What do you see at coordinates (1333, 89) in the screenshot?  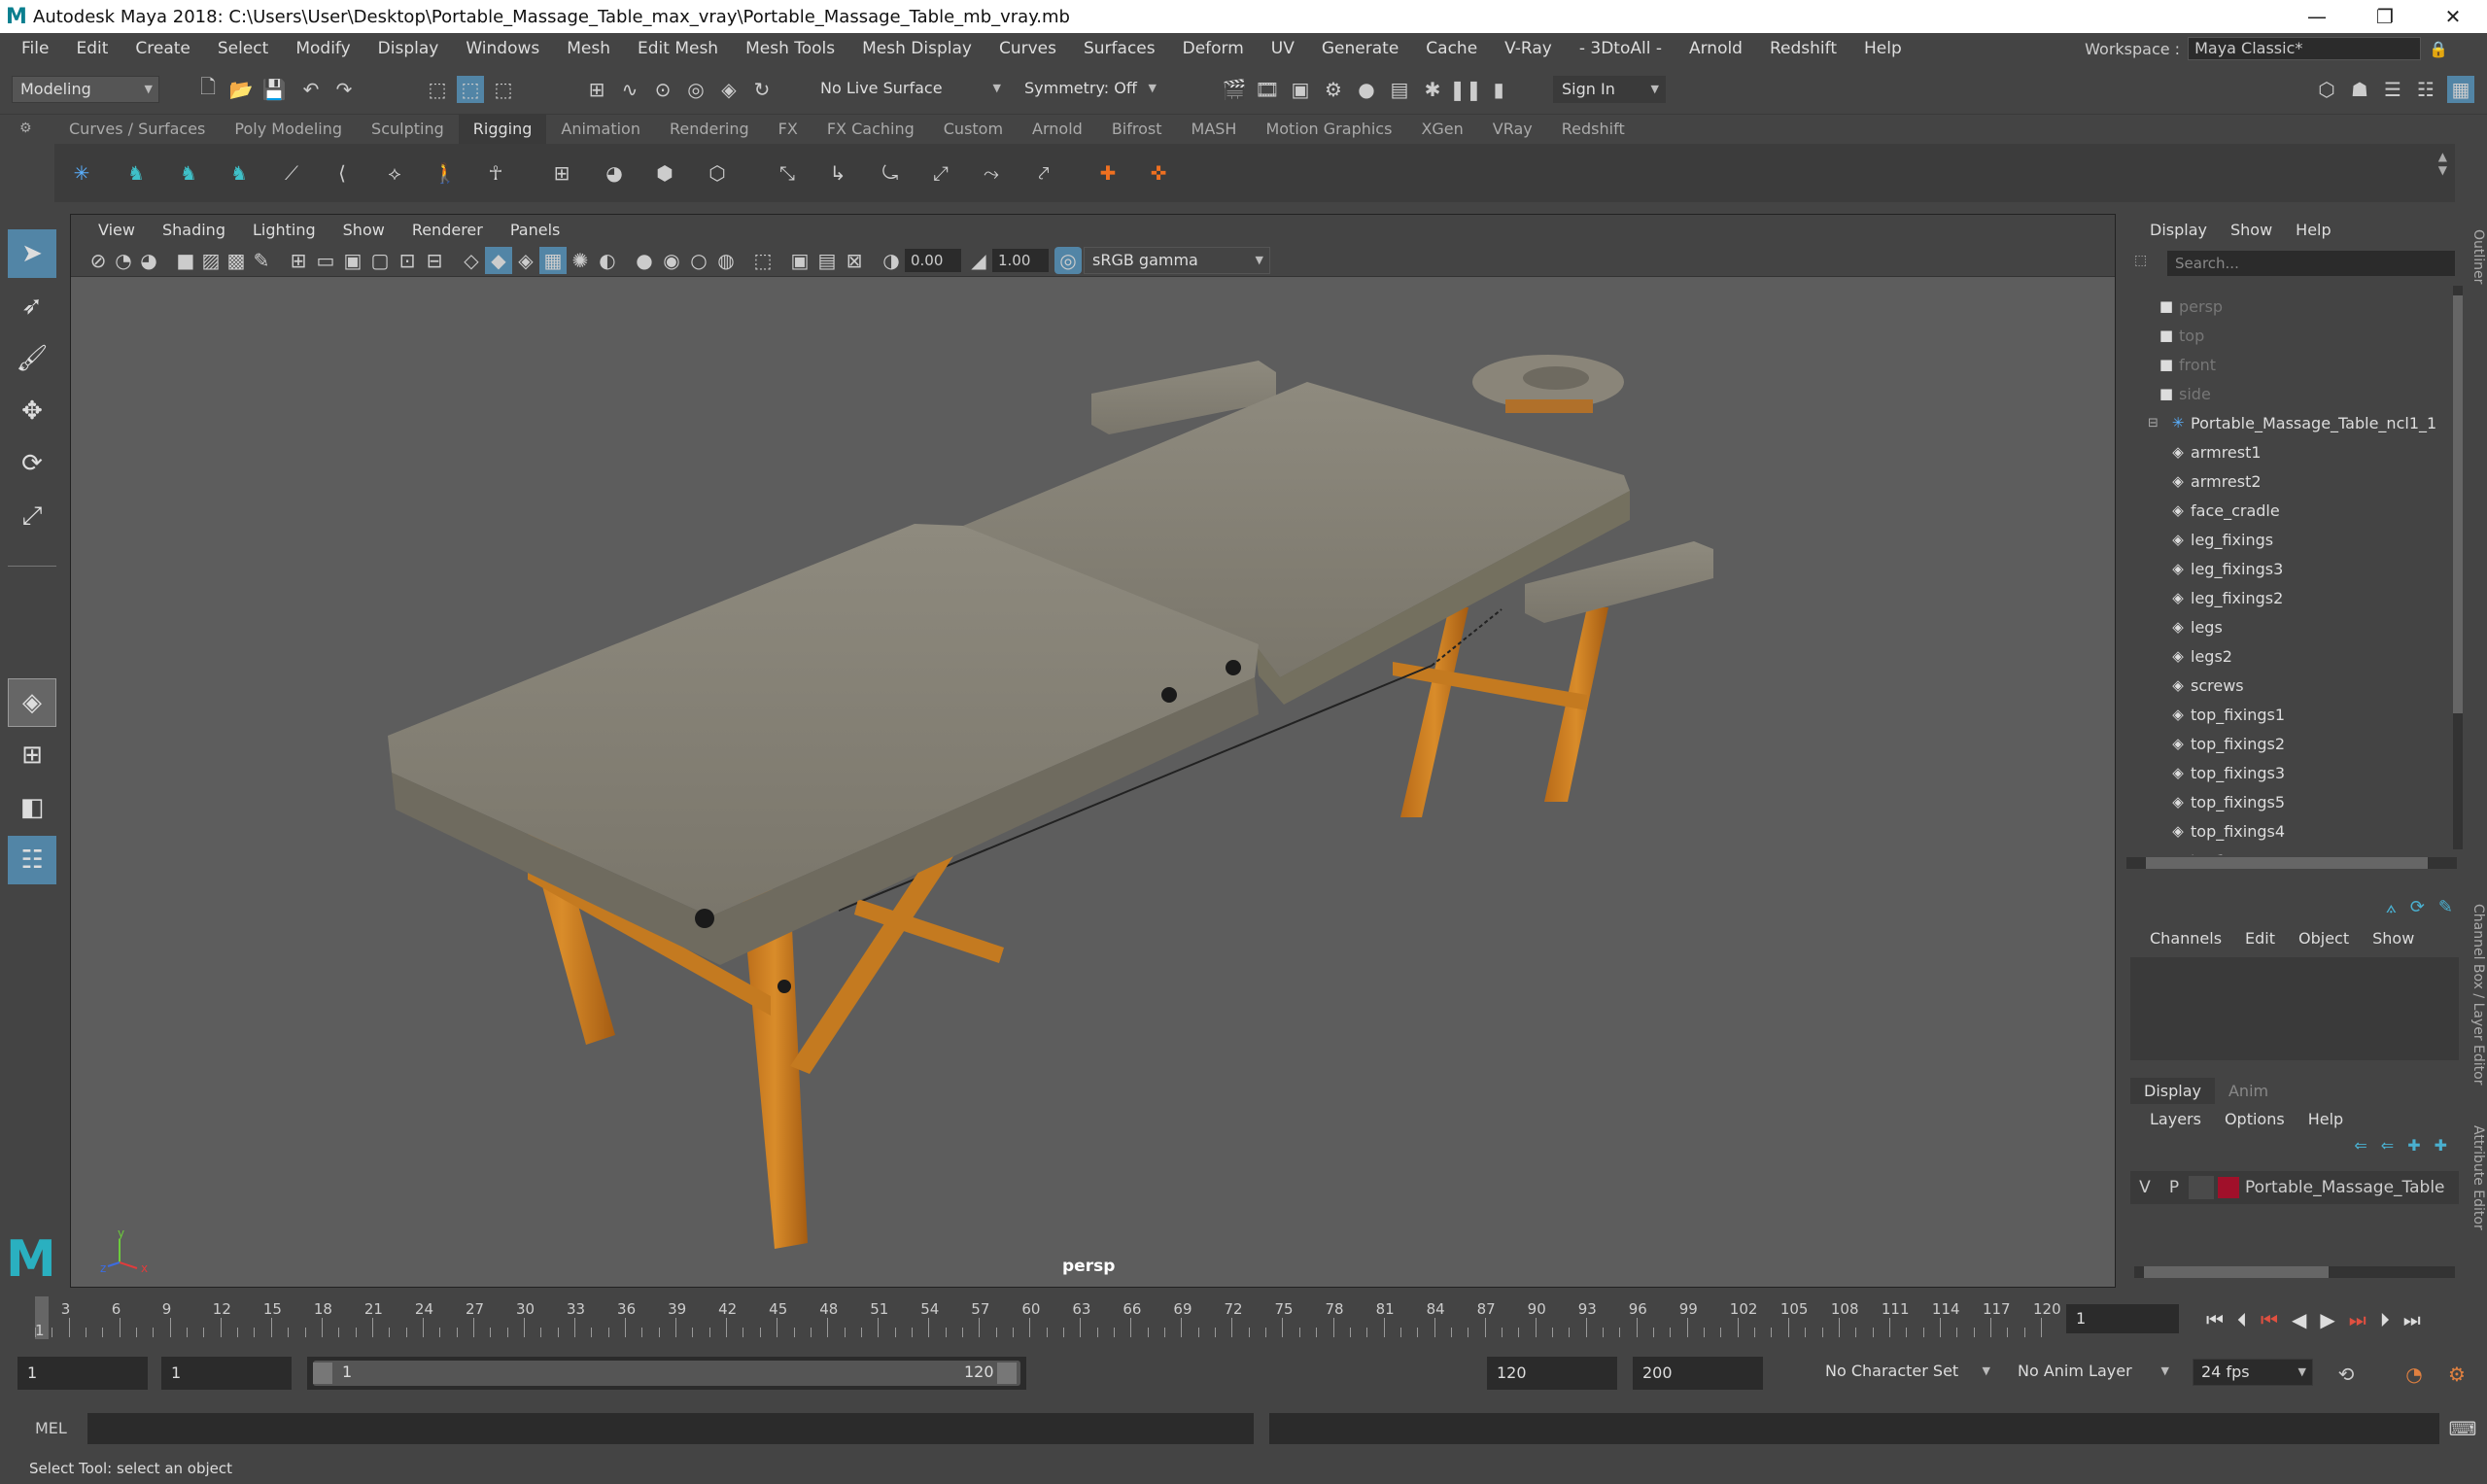 I see `render-settings-icon: ⚙` at bounding box center [1333, 89].